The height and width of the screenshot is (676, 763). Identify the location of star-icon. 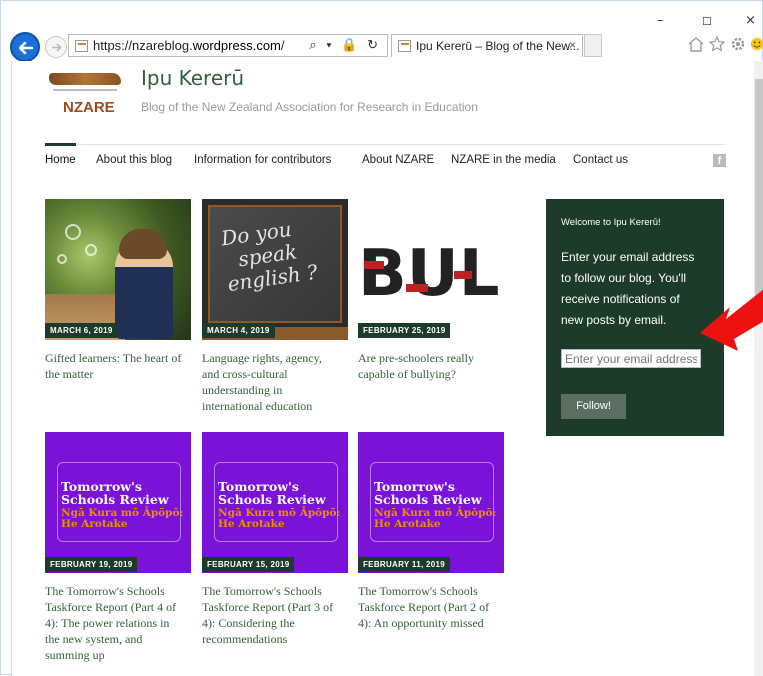
(717, 44).